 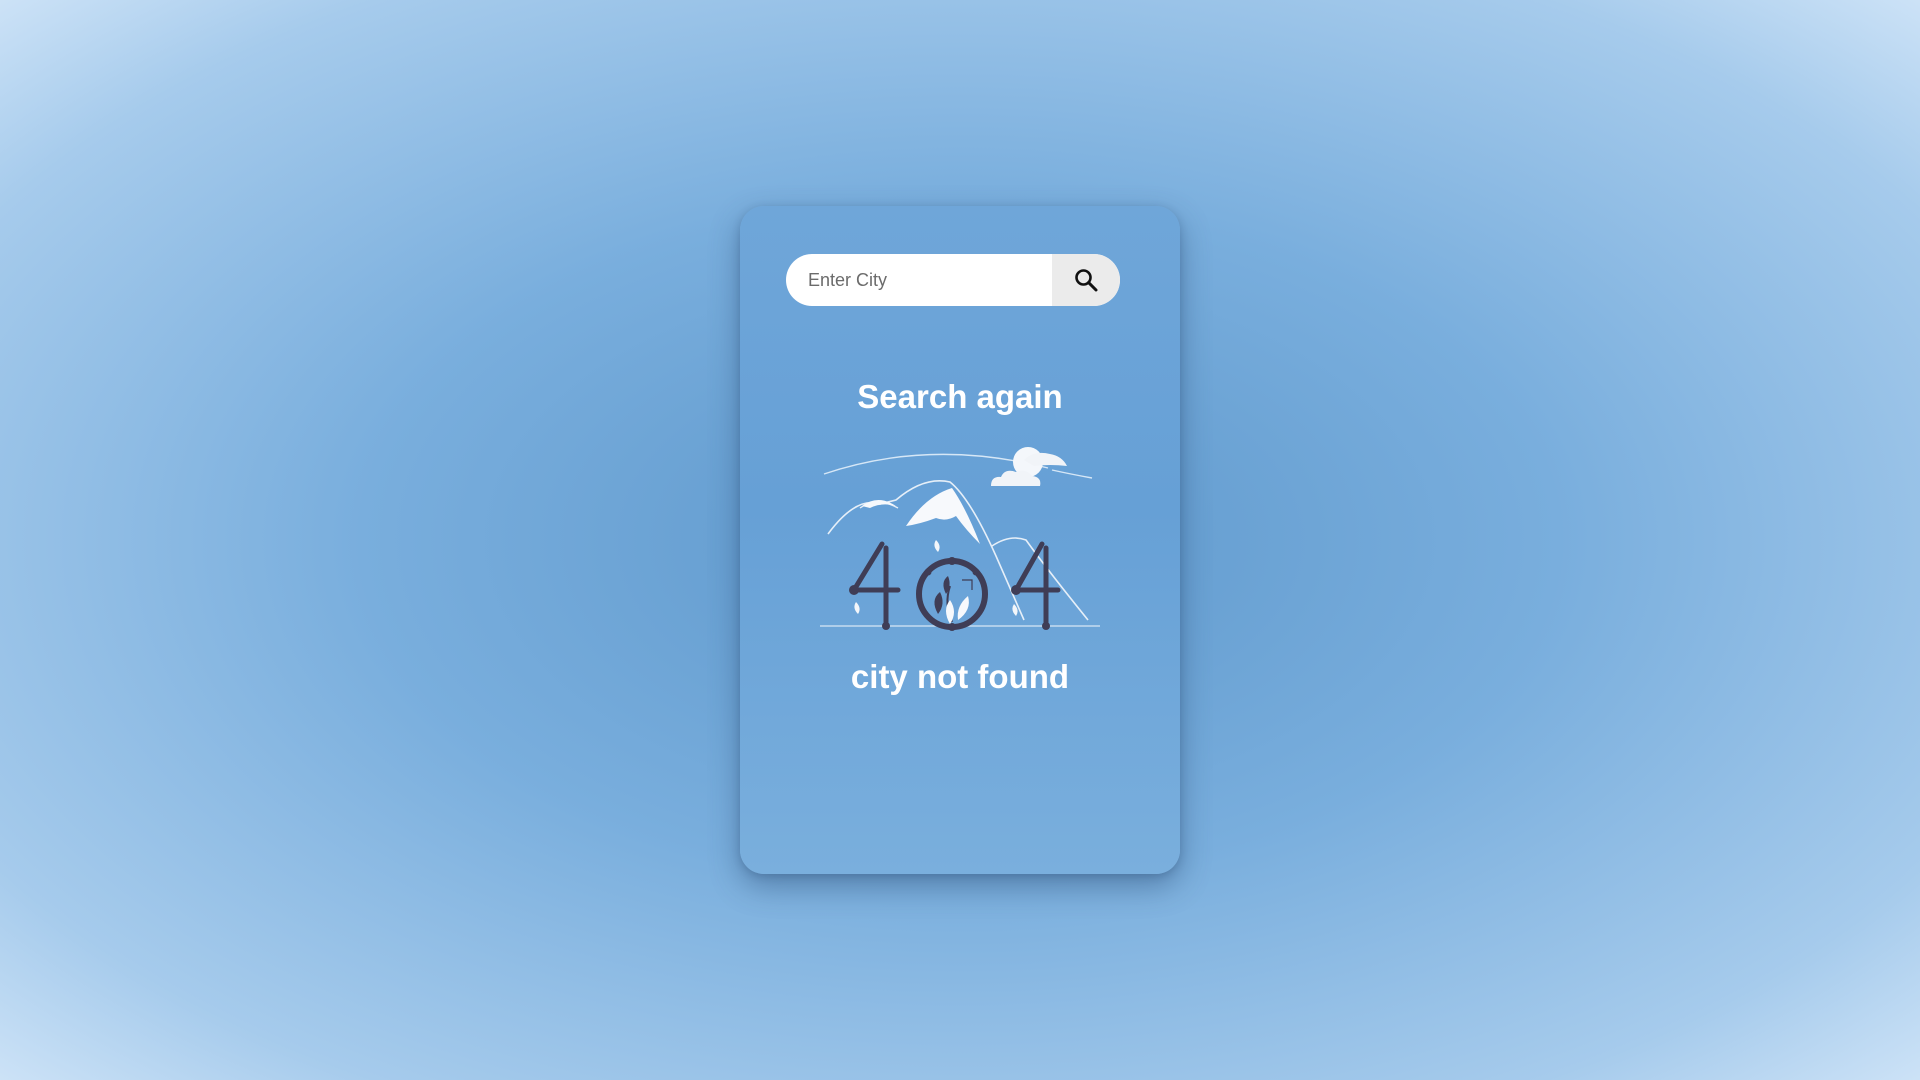 I want to click on 404-illustration, so click(x=960, y=539).